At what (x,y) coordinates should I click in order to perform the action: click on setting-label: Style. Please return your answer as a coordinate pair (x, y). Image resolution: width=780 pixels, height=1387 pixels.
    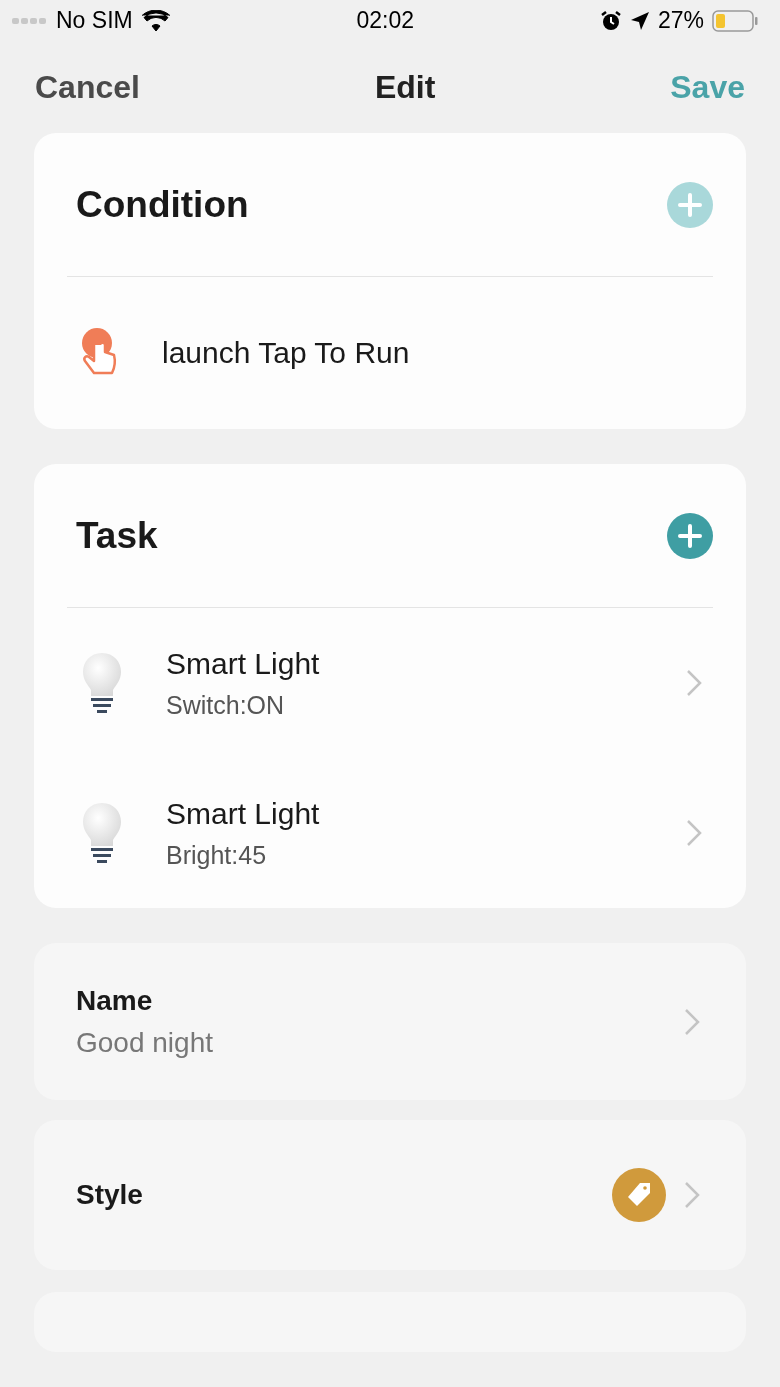
    Looking at the image, I should click on (110, 1195).